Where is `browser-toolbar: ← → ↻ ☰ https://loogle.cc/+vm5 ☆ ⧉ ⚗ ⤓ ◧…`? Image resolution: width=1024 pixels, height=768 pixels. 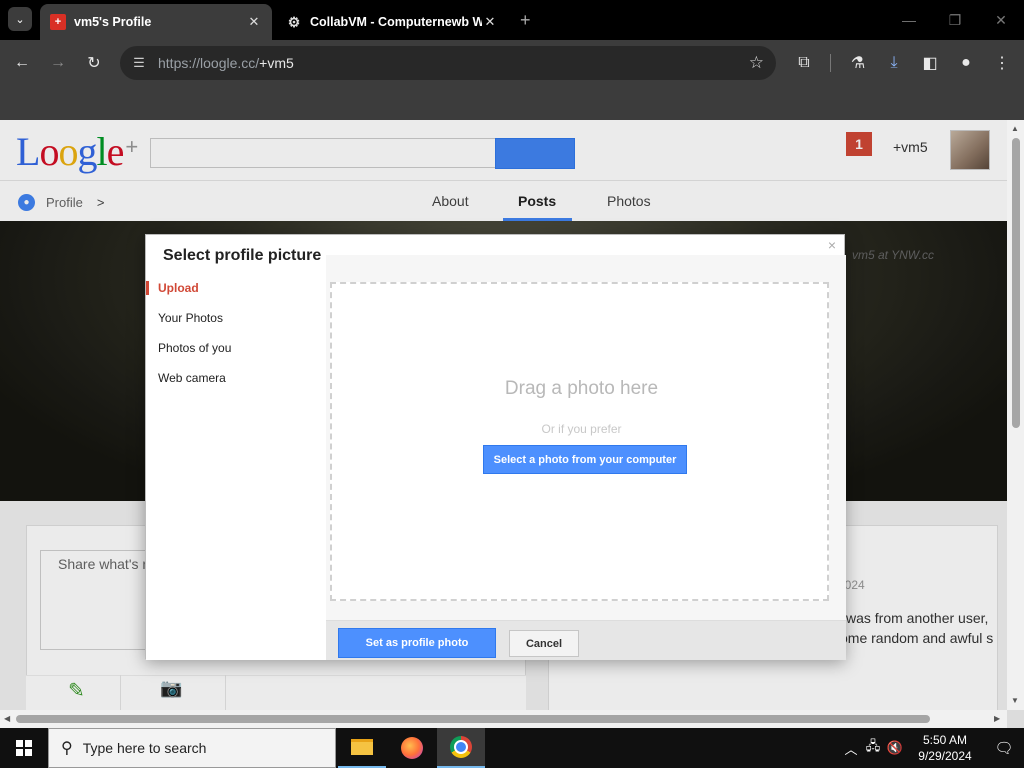
browser-toolbar: ← → ↻ ☰ https://loogle.cc/+vm5 ☆ ⧉ ⚗ ⤓ ◧… is located at coordinates (512, 63).